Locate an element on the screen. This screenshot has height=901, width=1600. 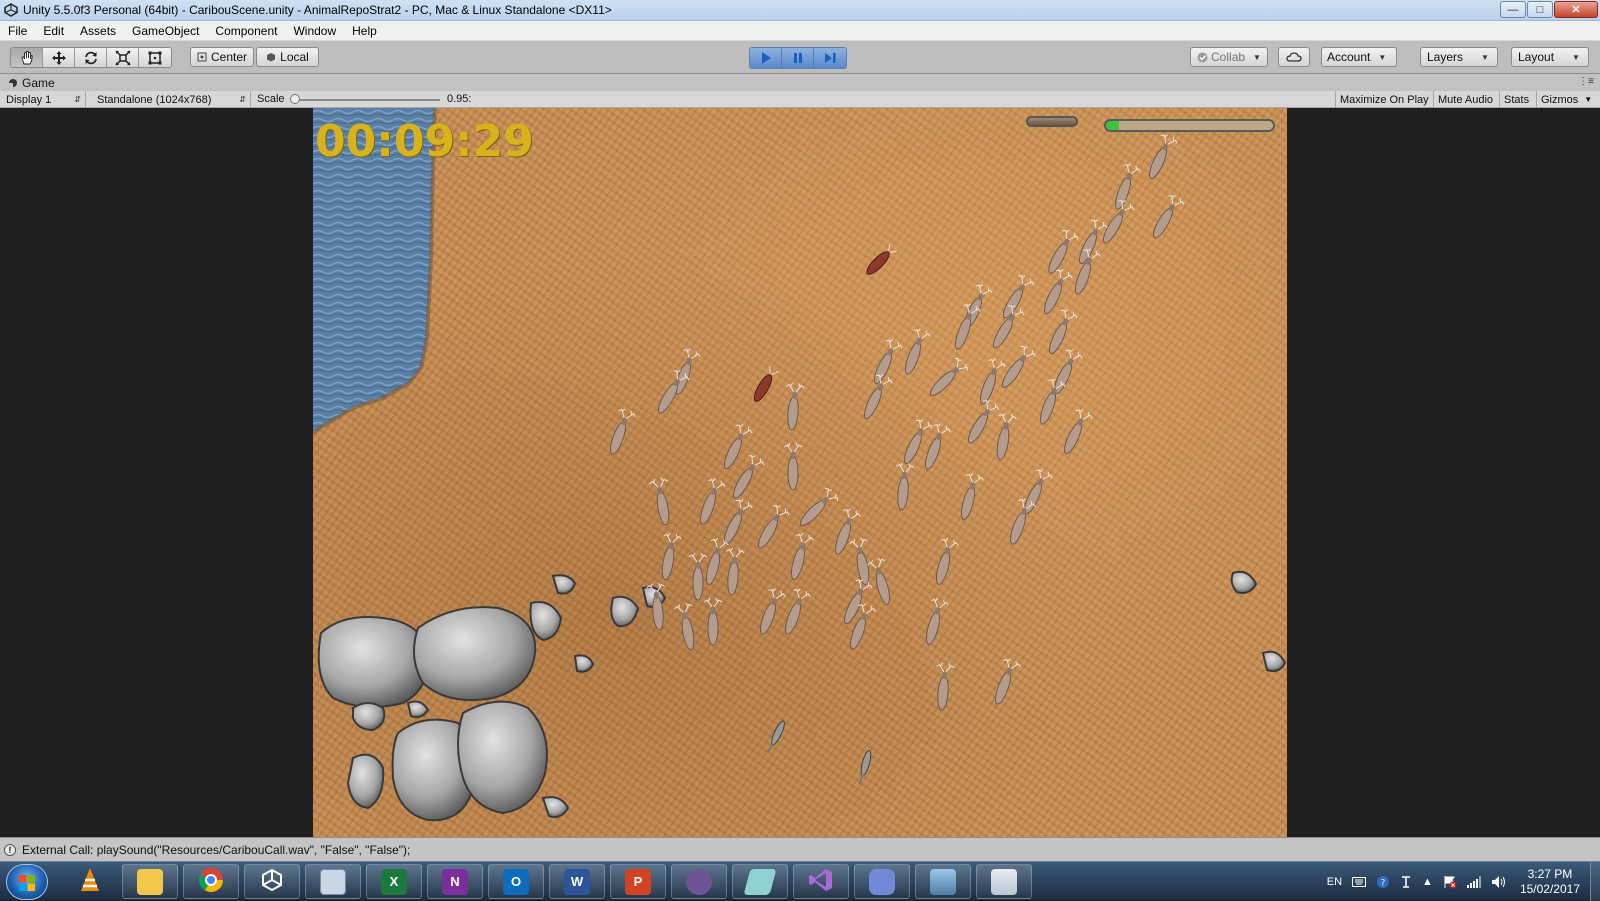
resolution-select-value: Standalone (1024x768) is located at coordinates (154, 99).